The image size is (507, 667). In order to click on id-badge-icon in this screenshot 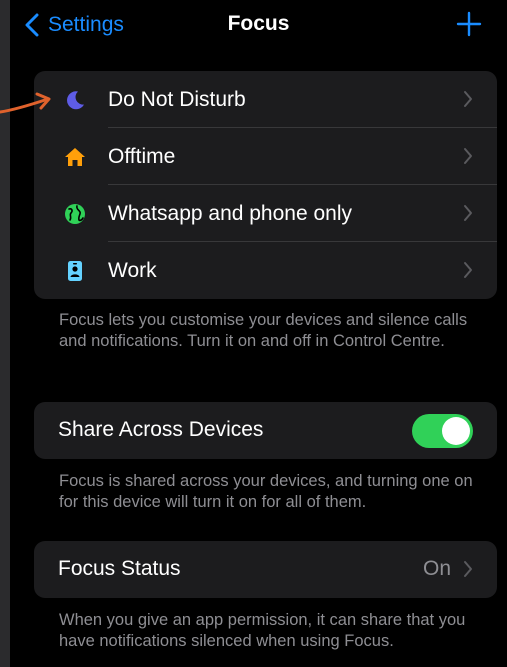, I will do `click(75, 271)`.